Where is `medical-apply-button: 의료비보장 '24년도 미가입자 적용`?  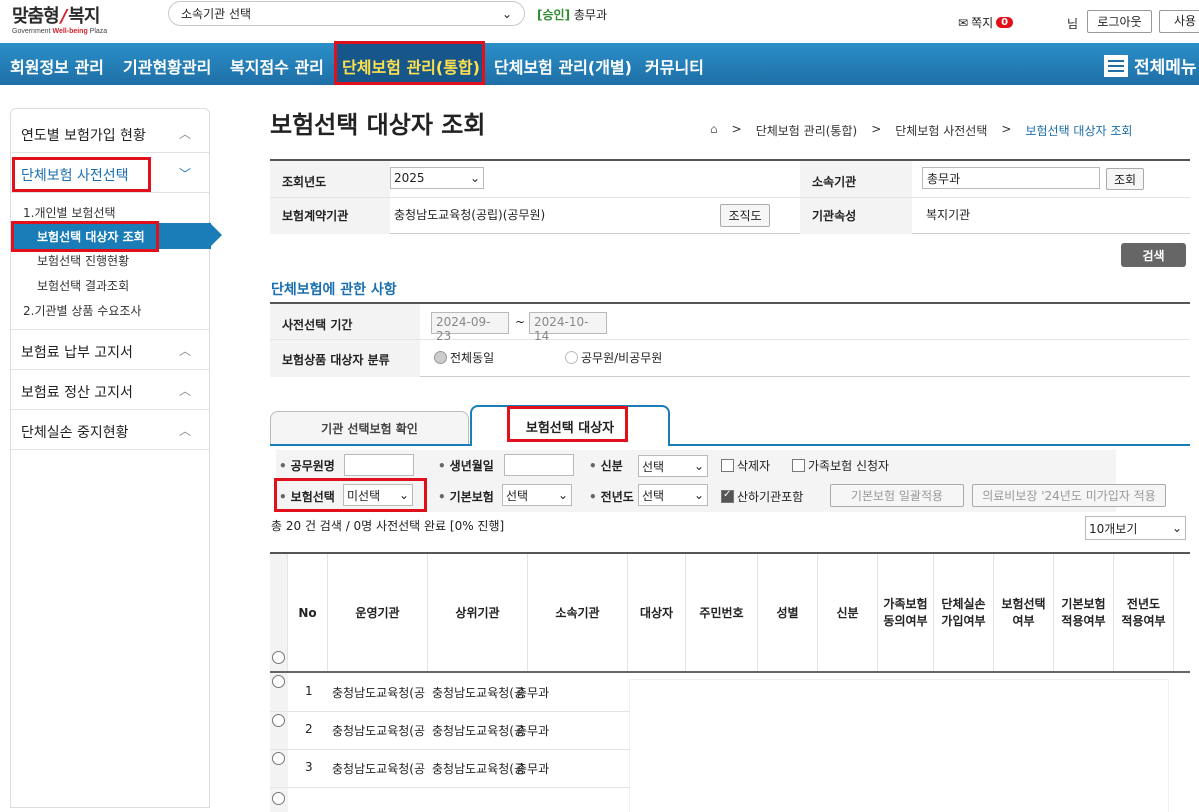
medical-apply-button: 의료비보장 '24년도 미가입자 적용 is located at coordinates (1069, 495).